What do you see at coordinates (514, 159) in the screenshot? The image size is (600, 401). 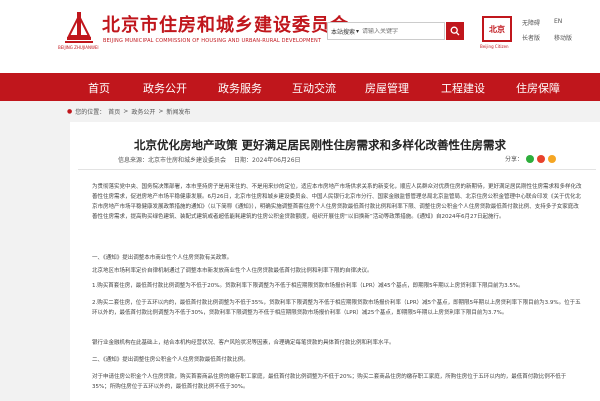 I see `share-label: 分享：` at bounding box center [514, 159].